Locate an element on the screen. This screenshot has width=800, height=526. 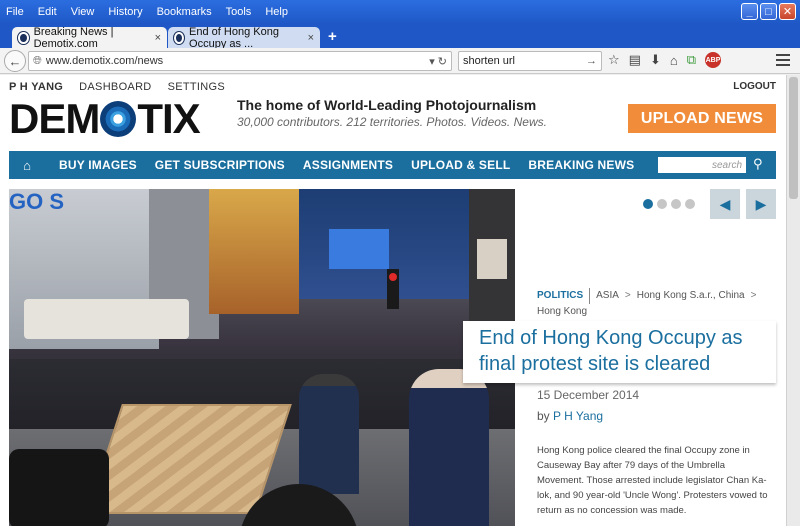
url-bar: 🌐︎ www.demotix.com/news ▾ ↻ is located at coordinates (240, 61).